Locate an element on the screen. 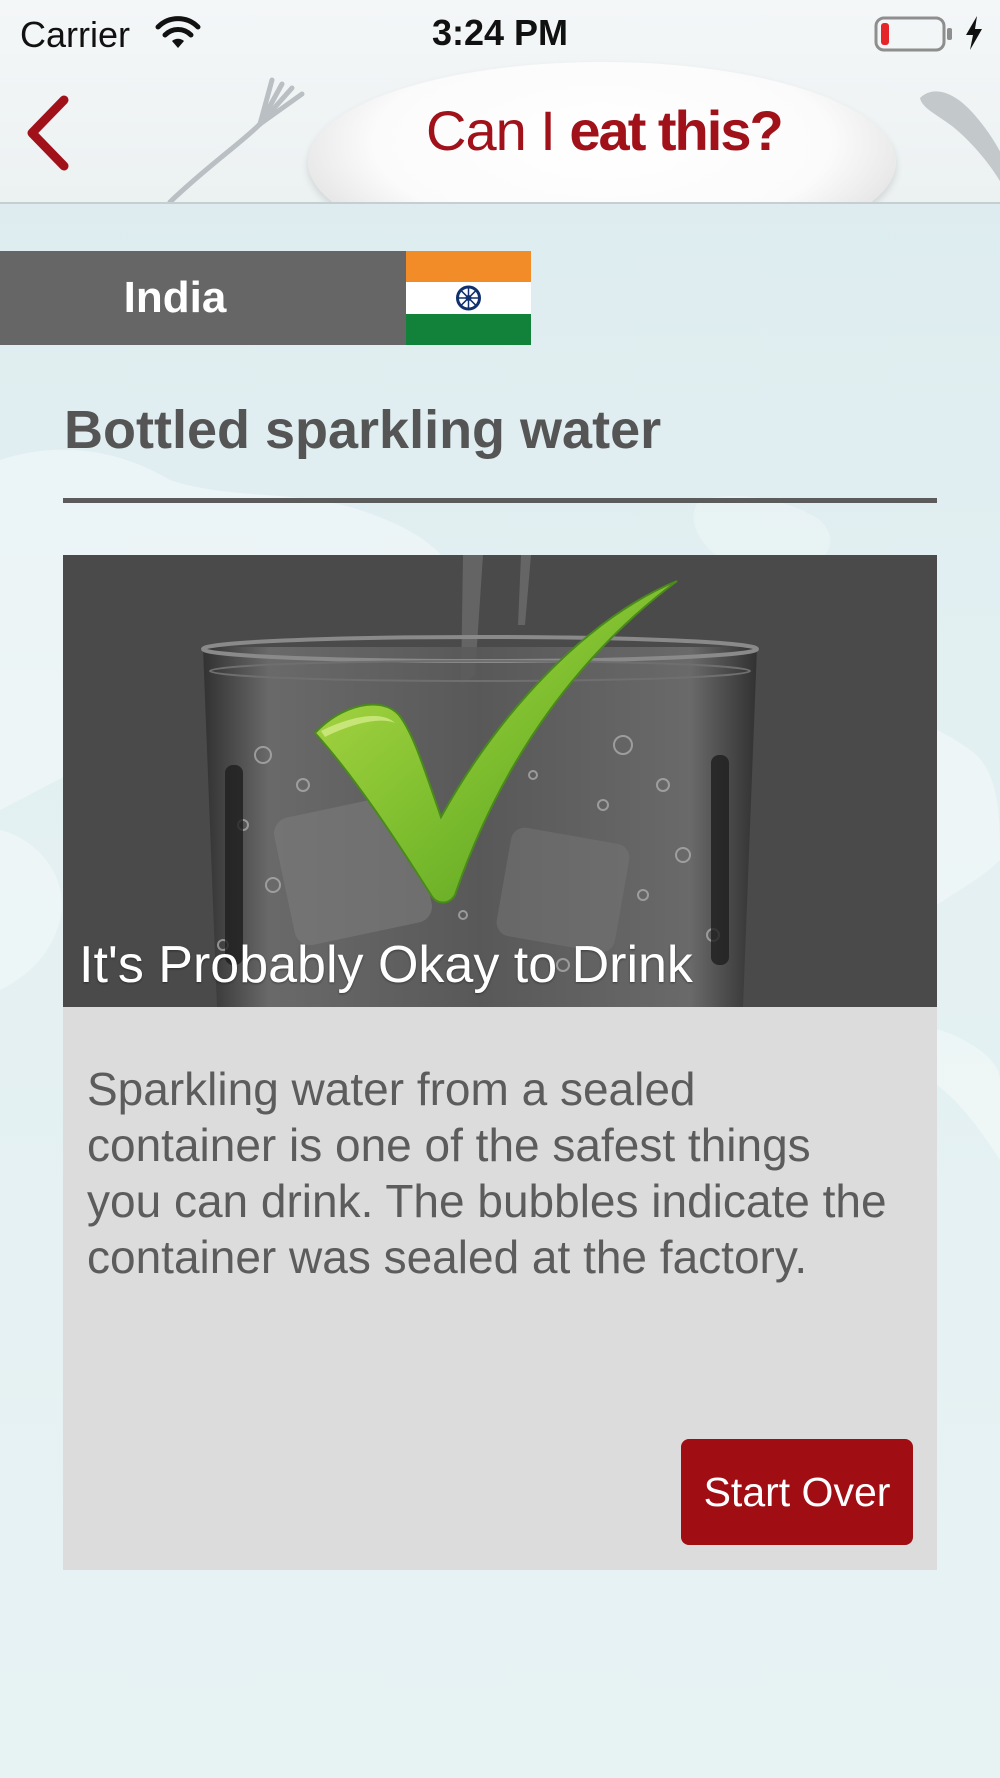 The width and height of the screenshot is (1000, 1778). app-logo: Can I eat this? is located at coordinates (606, 131).